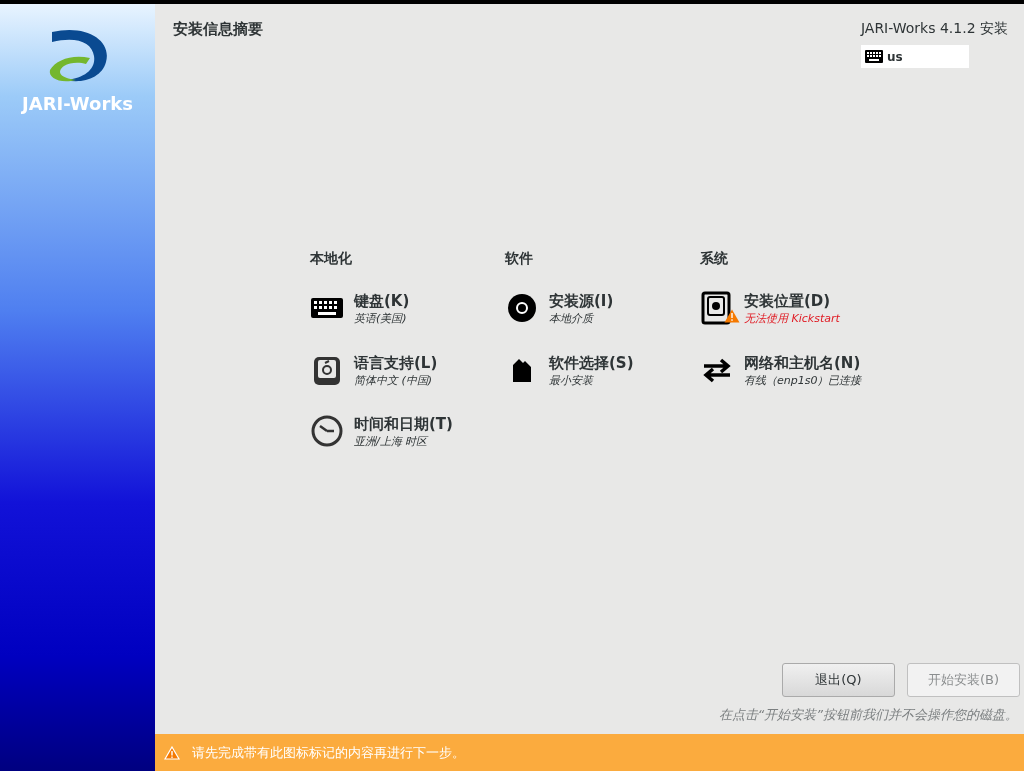 This screenshot has width=1024, height=771. What do you see at coordinates (792, 319) in the screenshot?
I see `spoke-status: 无法使用 Kickstart` at bounding box center [792, 319].